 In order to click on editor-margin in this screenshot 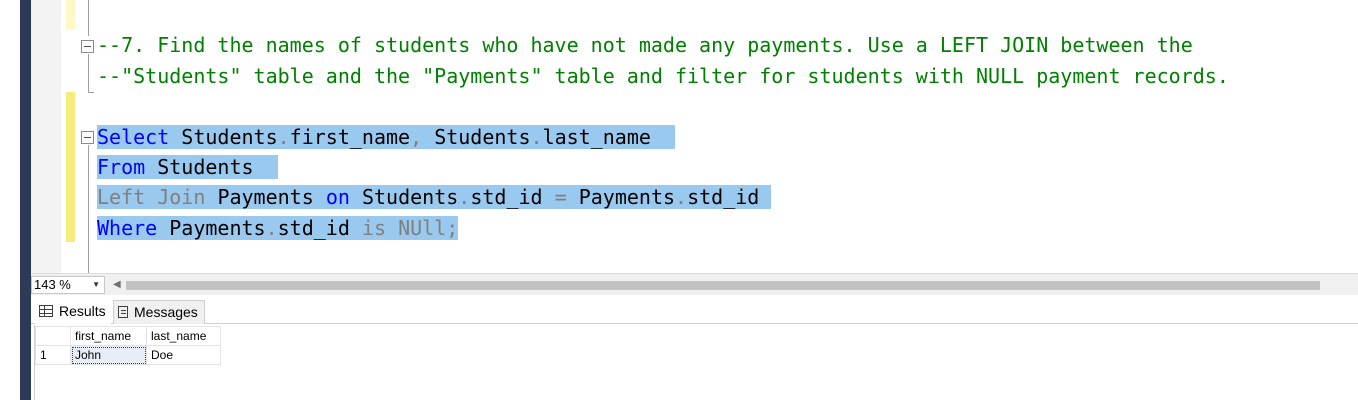, I will do `click(46, 136)`.